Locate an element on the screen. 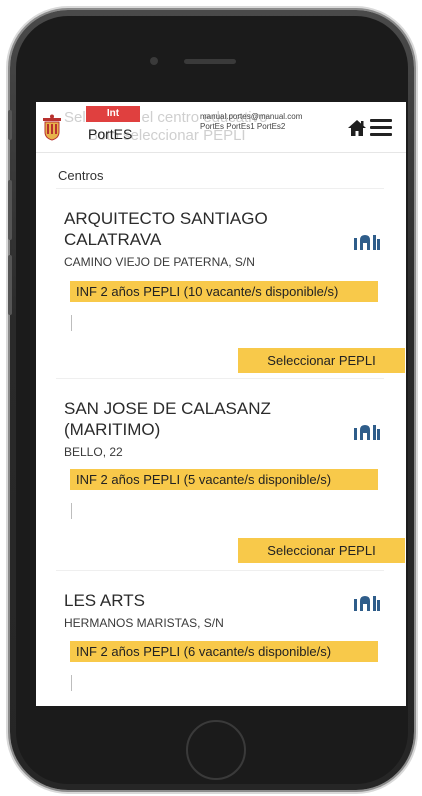 This screenshot has width=422, height=796. speaker-grille is located at coordinates (210, 61).